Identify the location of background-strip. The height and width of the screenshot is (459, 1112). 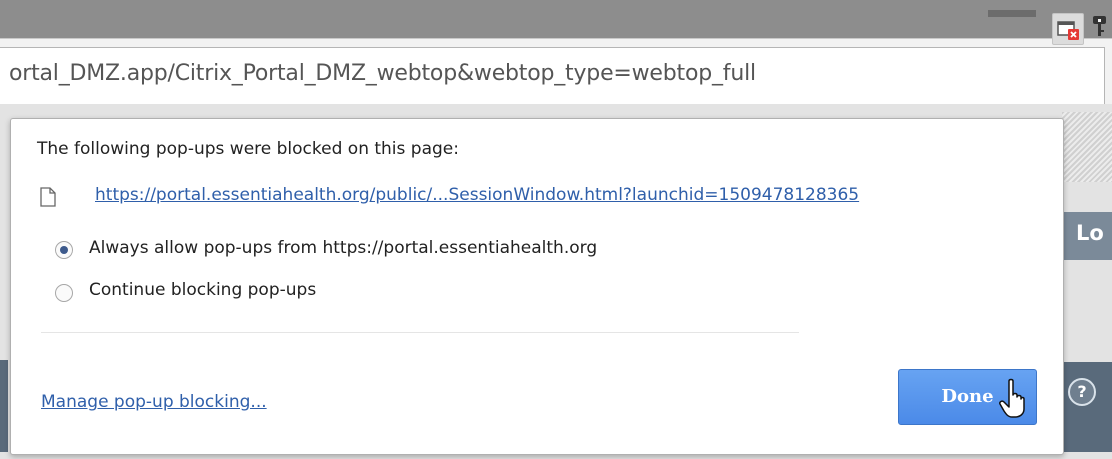
(4, 406).